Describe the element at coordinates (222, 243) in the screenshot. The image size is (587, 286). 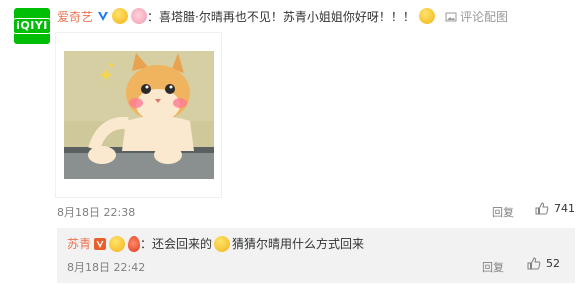
I see `tongue-emoji-icon` at that location.